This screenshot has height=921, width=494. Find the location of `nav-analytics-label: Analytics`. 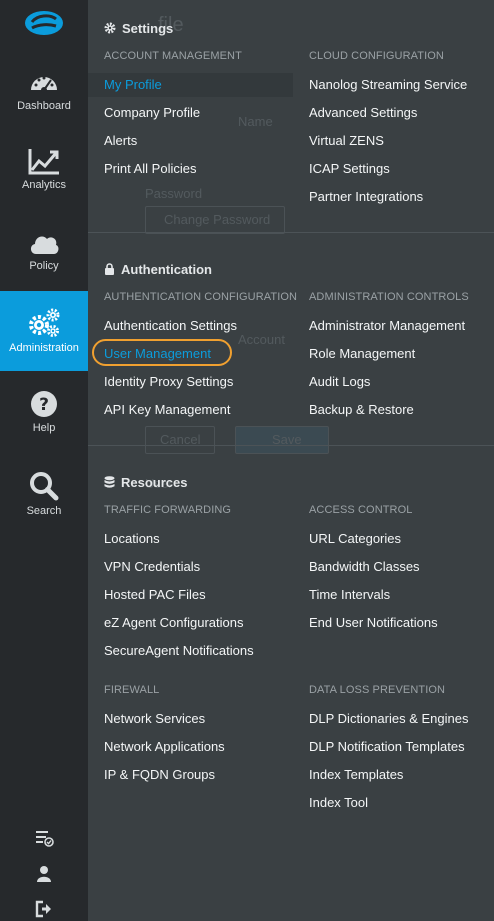

nav-analytics-label: Analytics is located at coordinates (44, 185).